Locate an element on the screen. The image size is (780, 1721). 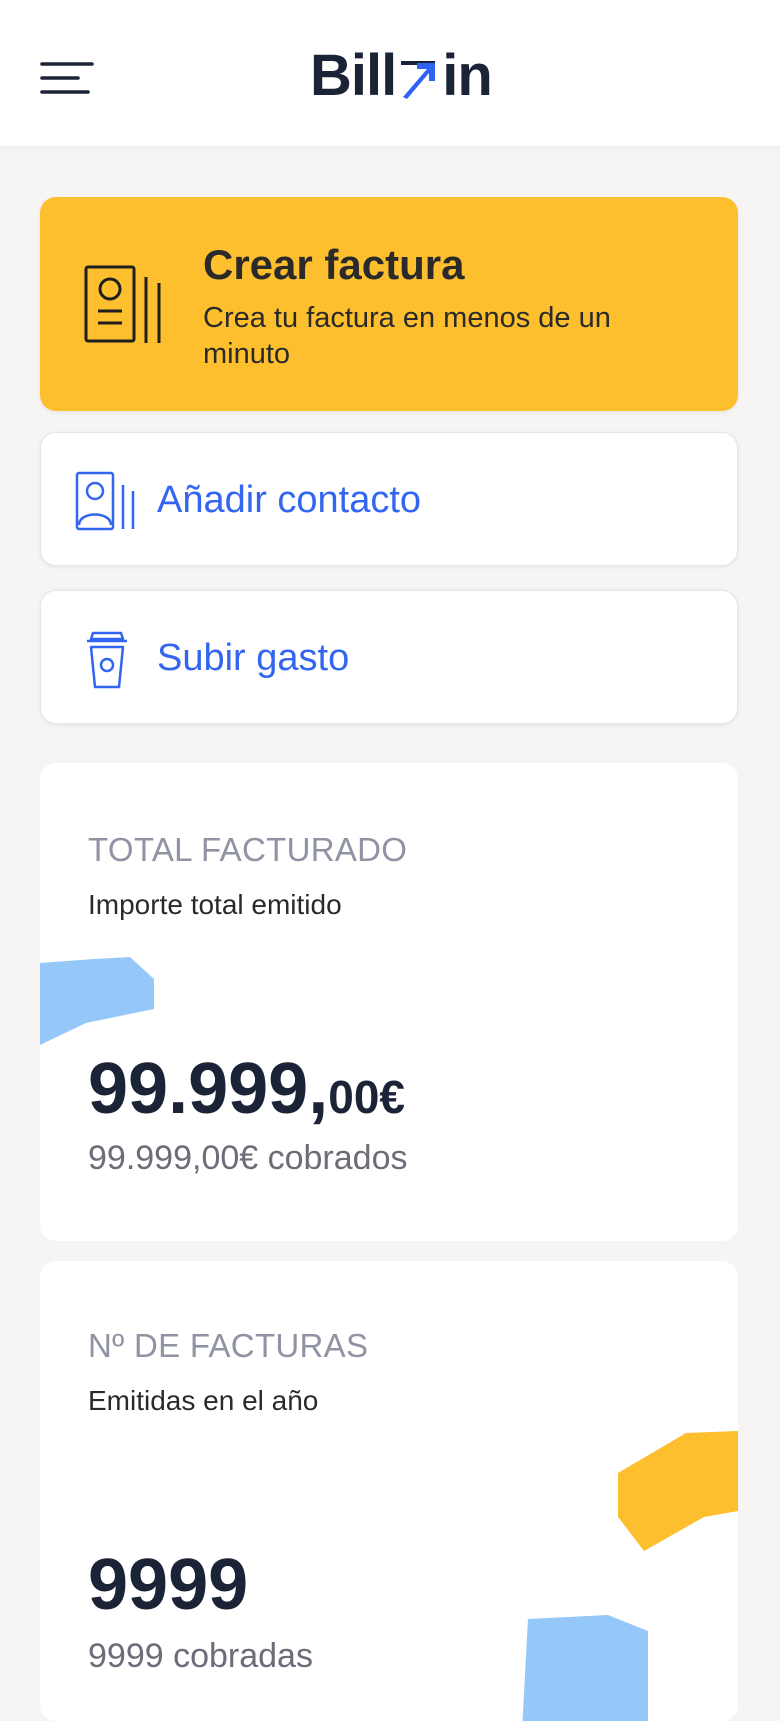
logo-text-right: in is located at coordinates (467, 75).